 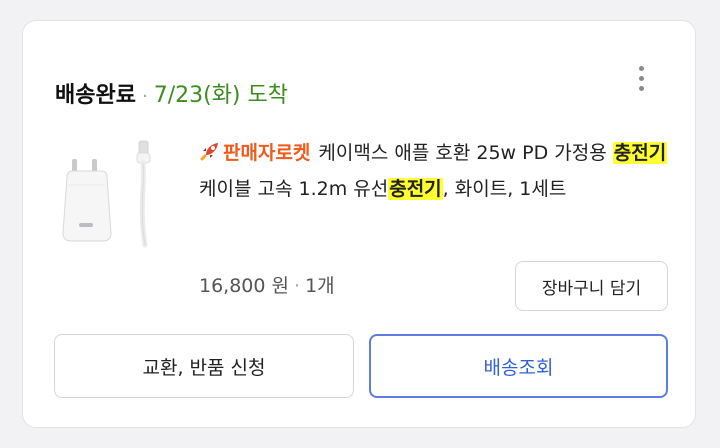 What do you see at coordinates (95, 95) in the screenshot?
I see `delivery-status: 배송완료` at bounding box center [95, 95].